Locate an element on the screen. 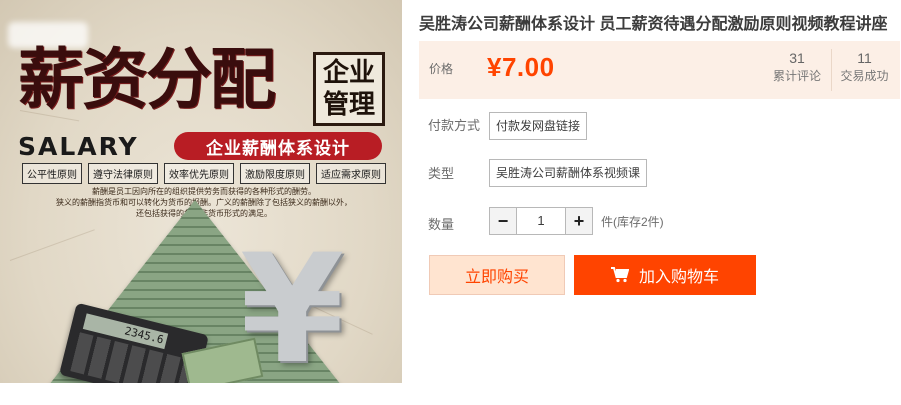  hero-description-line: 薪酬是员工因向所在的组织提供劳务而获得的各种形式的酬劳。 is located at coordinates (204, 191).